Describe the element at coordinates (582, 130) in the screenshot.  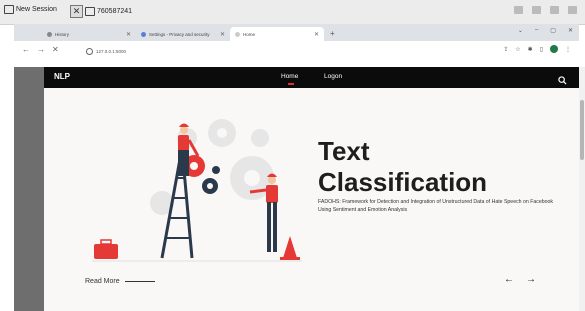
I see `scrollbar-thumb` at that location.